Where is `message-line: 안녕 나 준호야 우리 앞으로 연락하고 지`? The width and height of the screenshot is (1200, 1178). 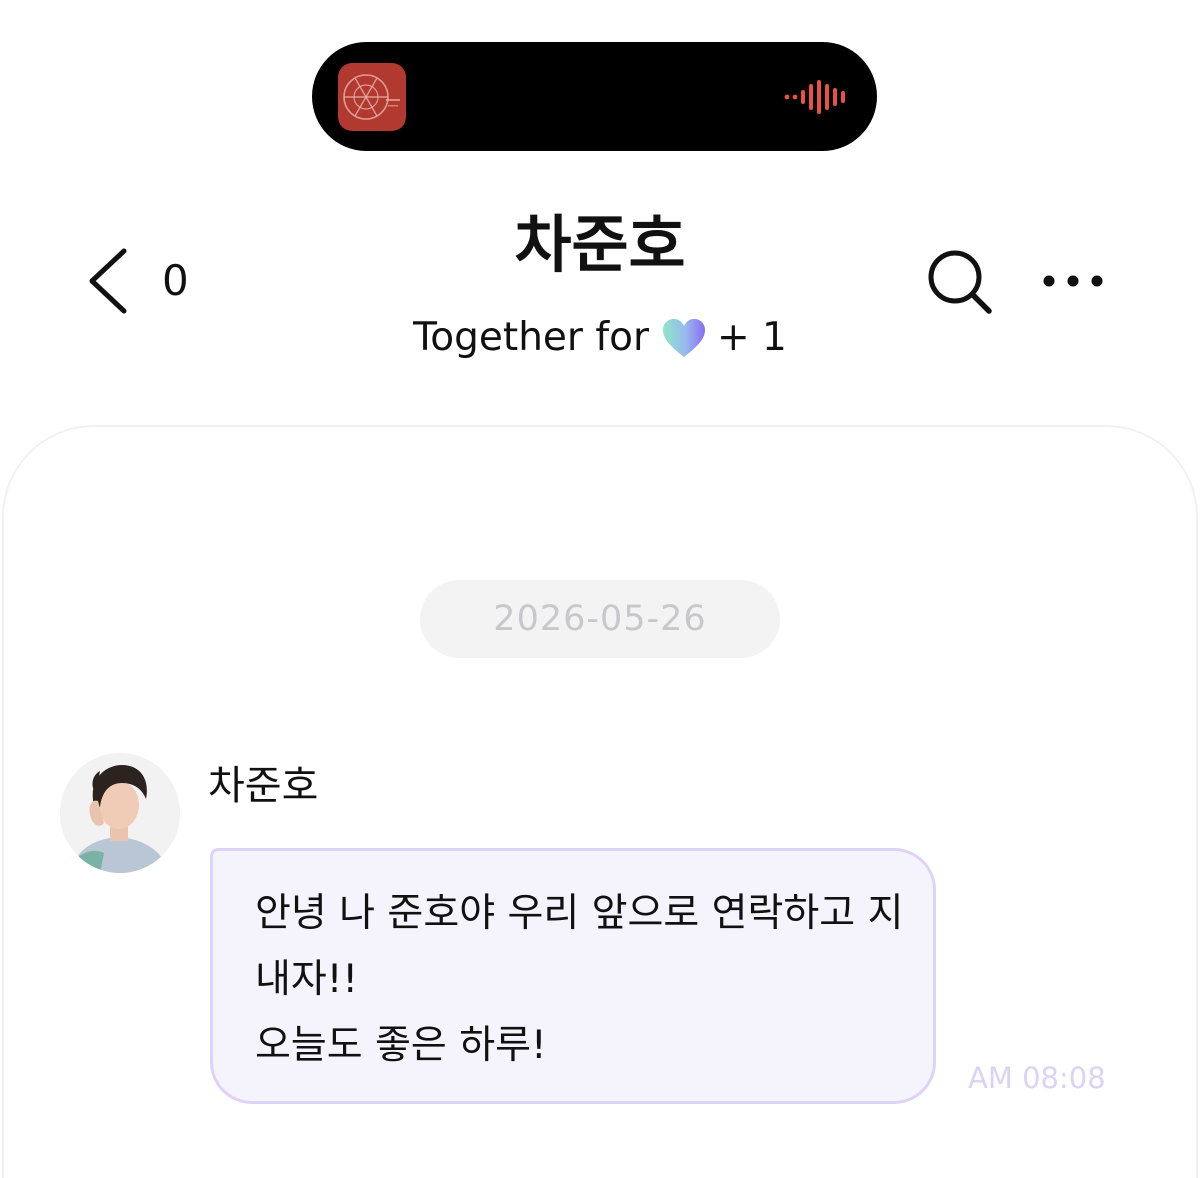 message-line: 안녕 나 준호야 우리 앞으로 연락하고 지 is located at coordinates (579, 913).